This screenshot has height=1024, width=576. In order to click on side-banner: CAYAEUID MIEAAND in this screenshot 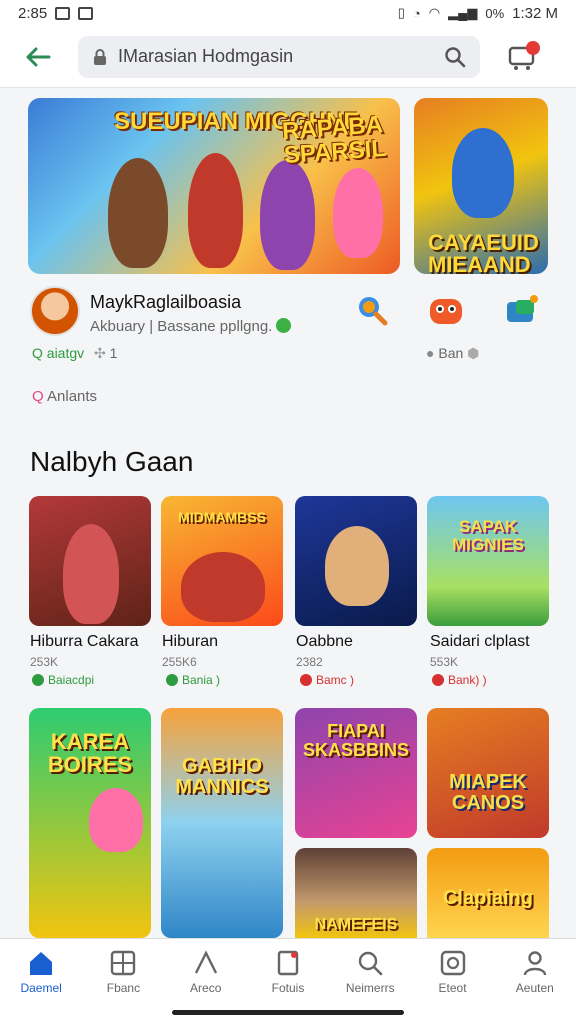, I will do `click(481, 186)`.